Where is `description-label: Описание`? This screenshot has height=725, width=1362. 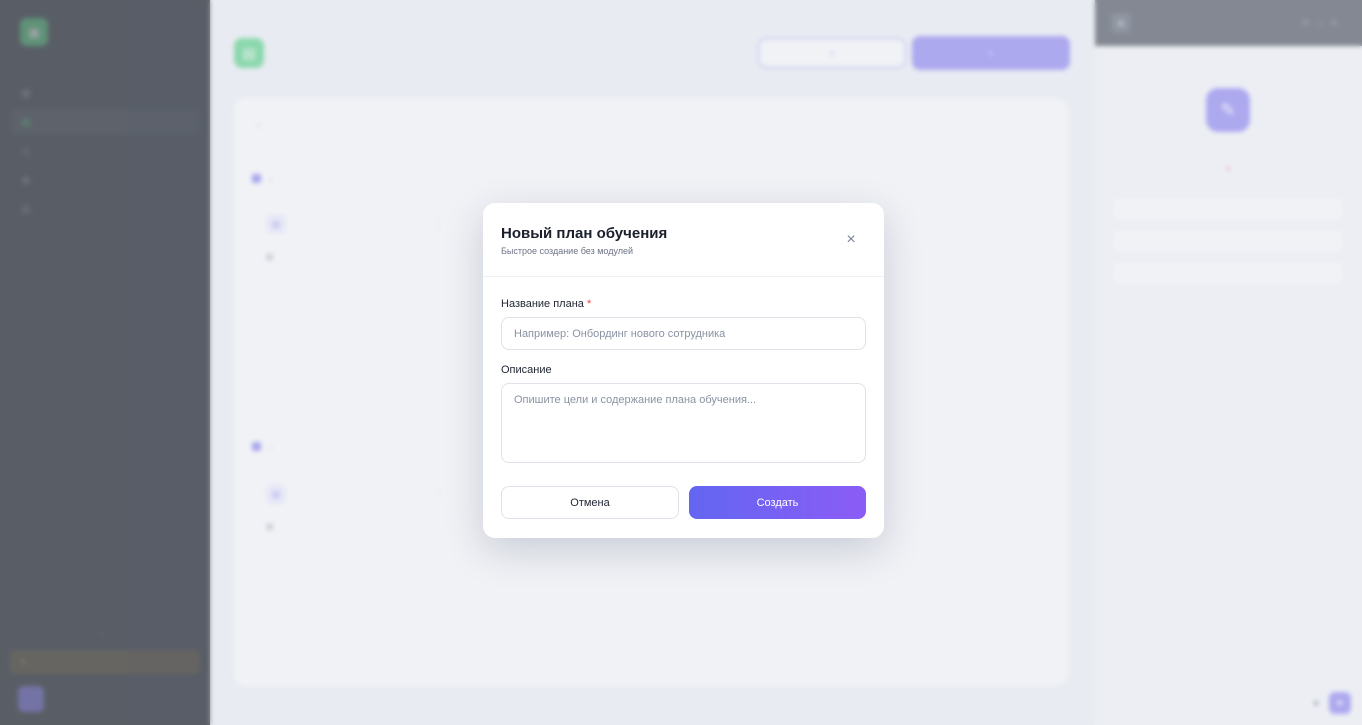 description-label: Описание is located at coordinates (526, 370).